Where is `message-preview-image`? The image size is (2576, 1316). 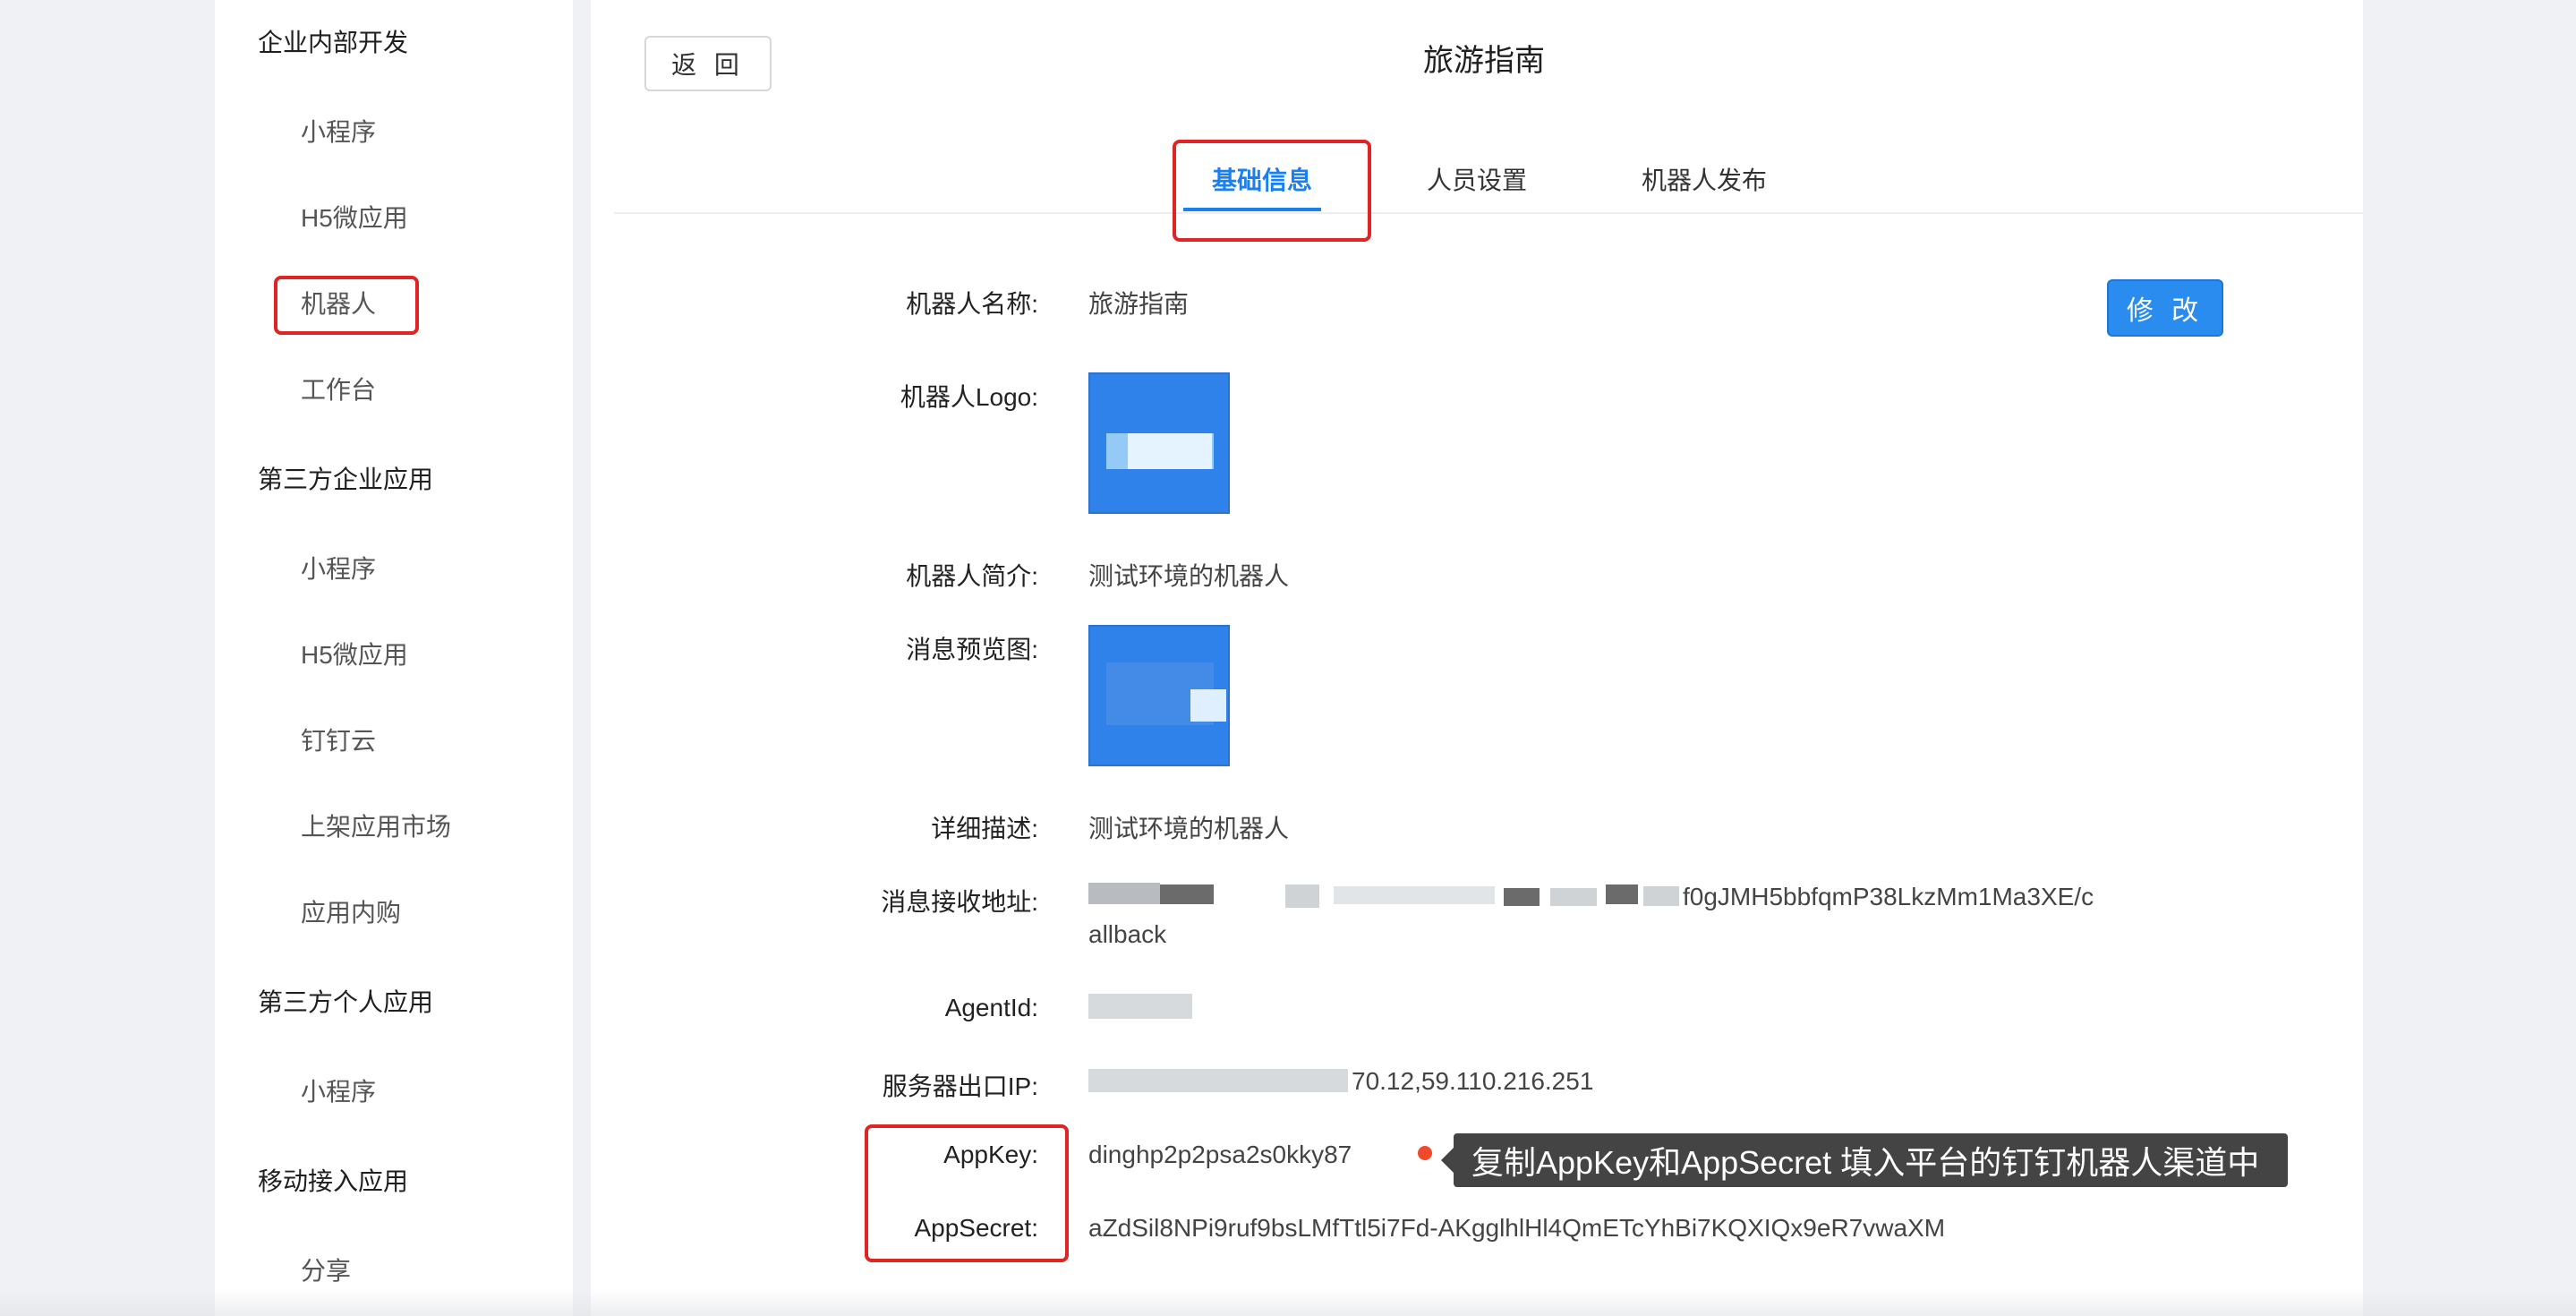 message-preview-image is located at coordinates (1159, 695).